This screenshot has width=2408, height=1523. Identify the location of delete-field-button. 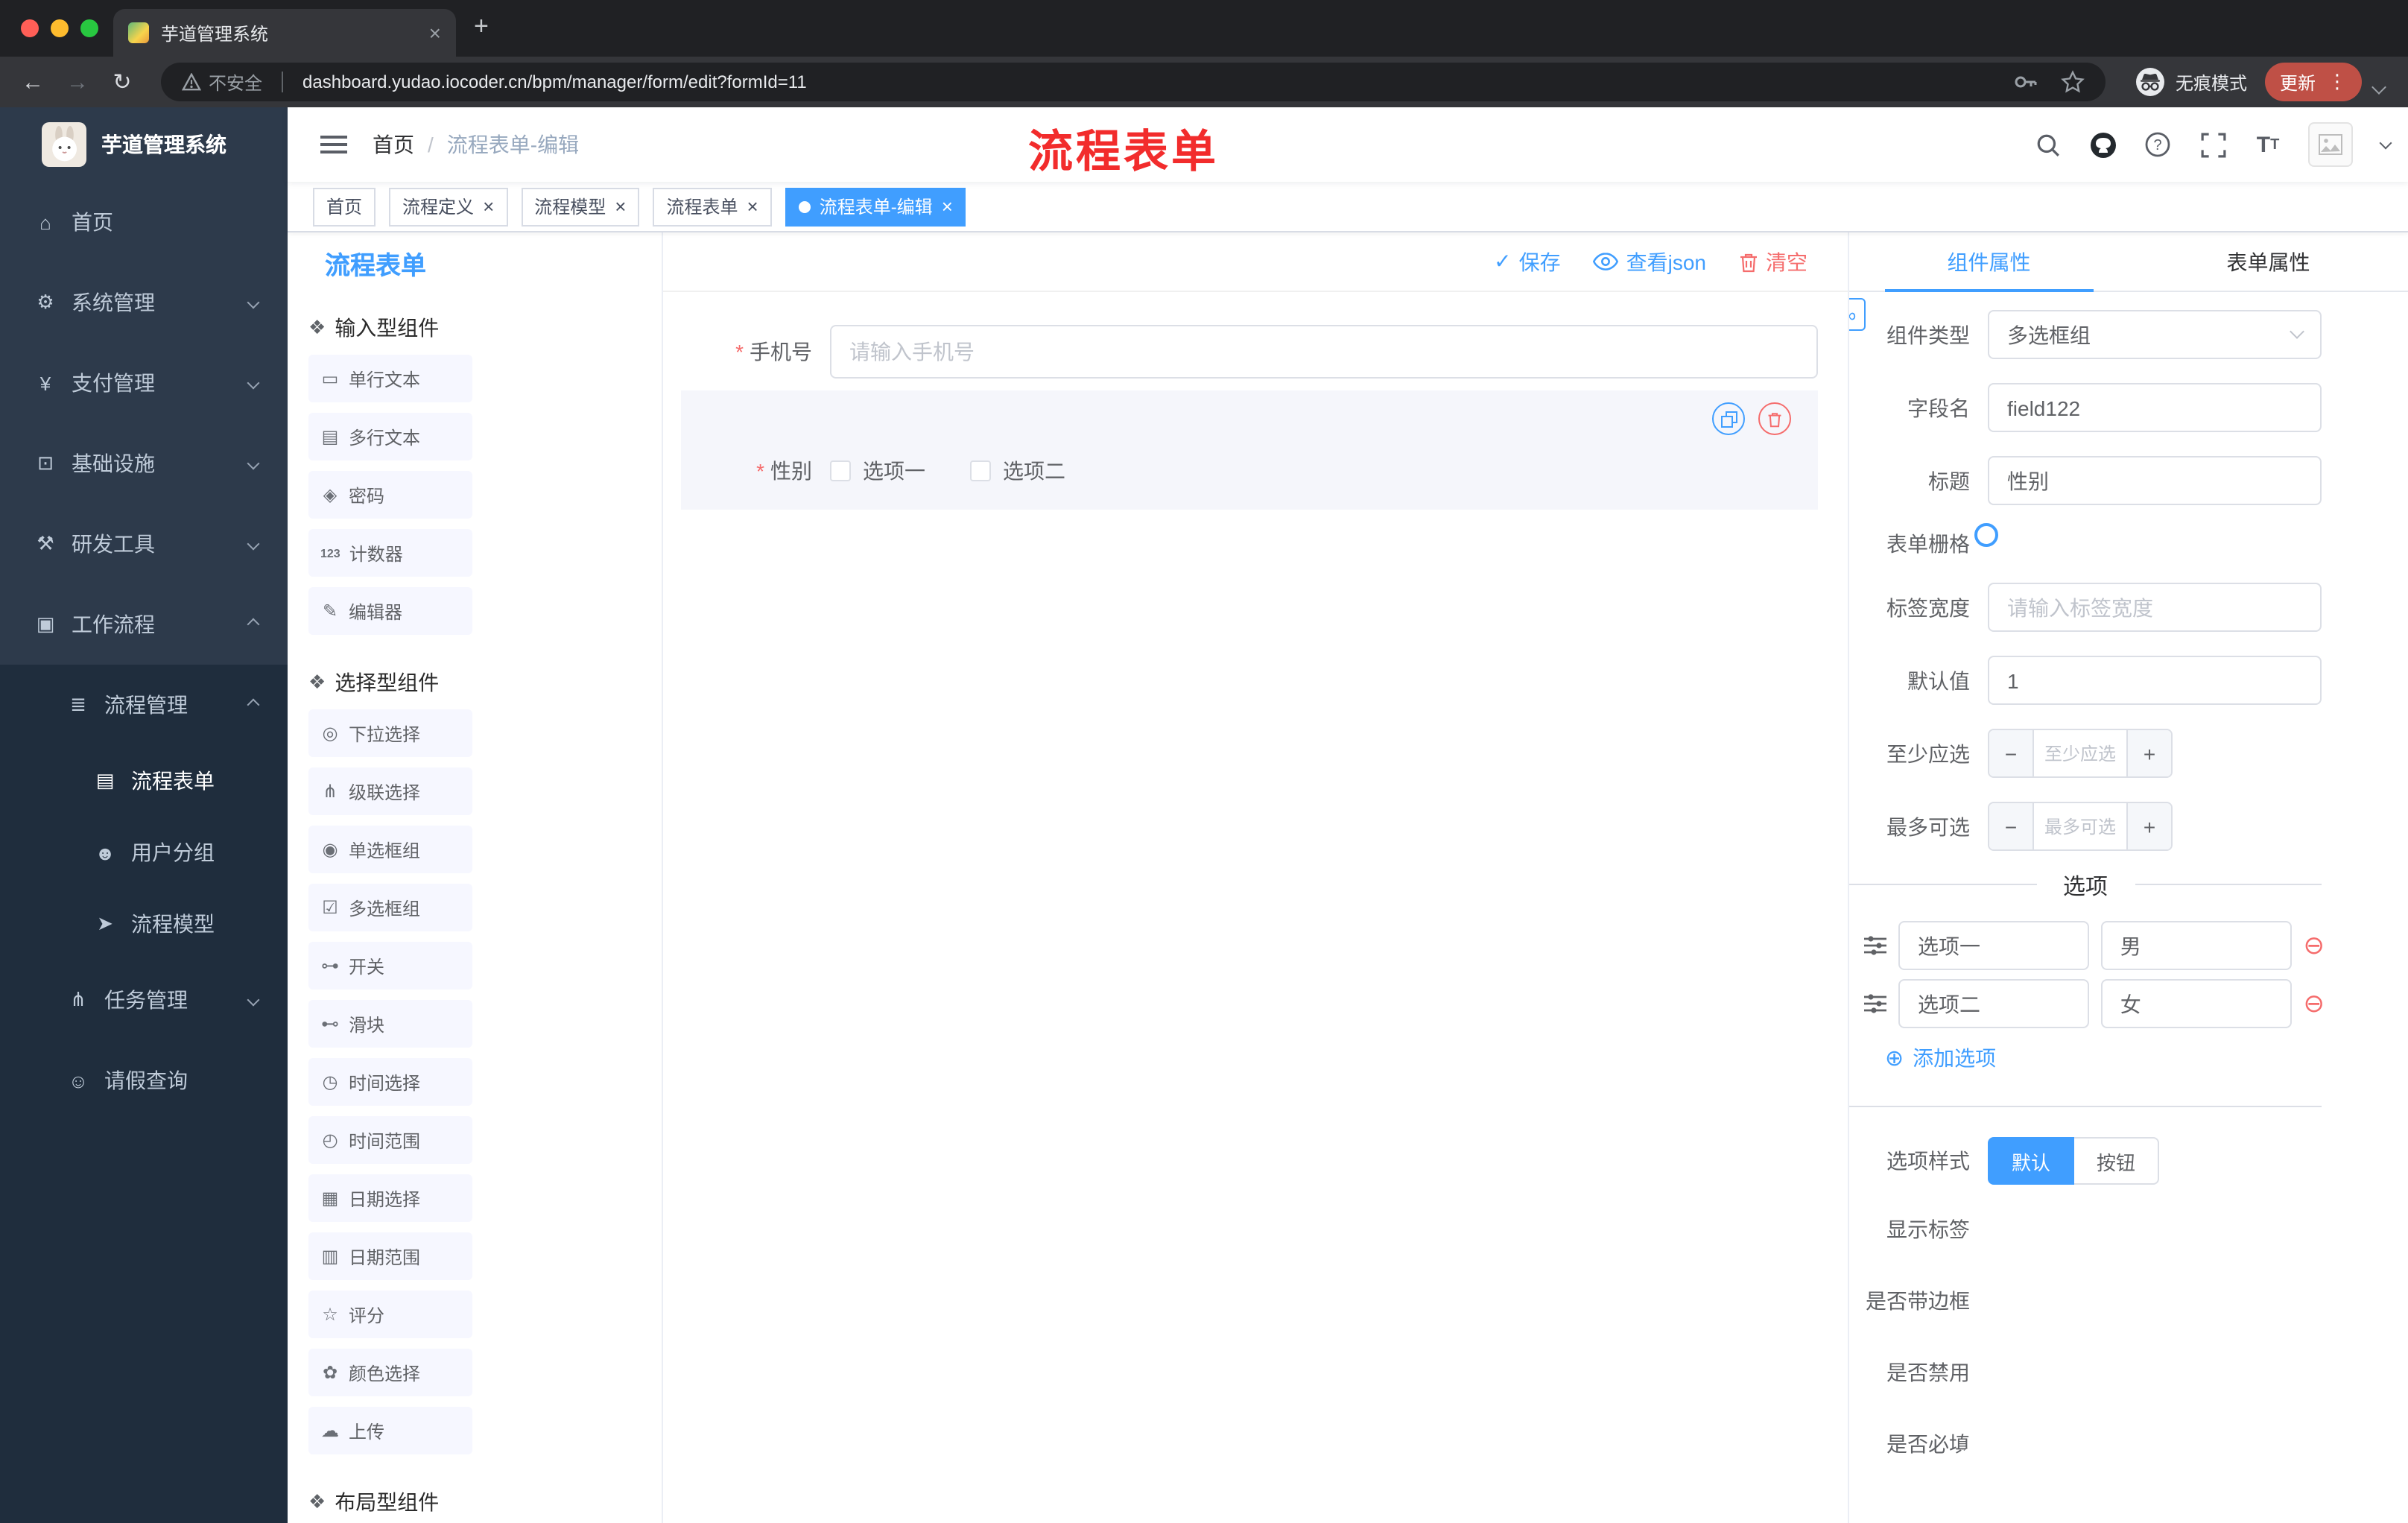
(1774, 419).